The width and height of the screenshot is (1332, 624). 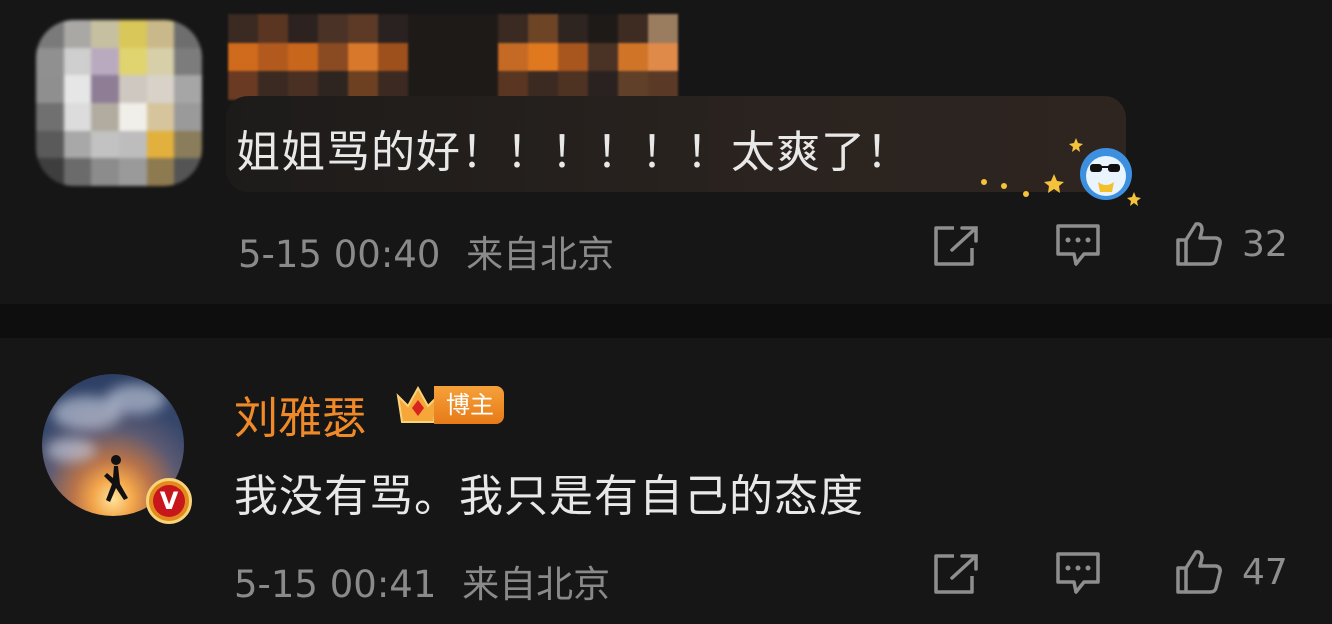 What do you see at coordinates (1231, 572) in the screenshot?
I see `like-button: 47` at bounding box center [1231, 572].